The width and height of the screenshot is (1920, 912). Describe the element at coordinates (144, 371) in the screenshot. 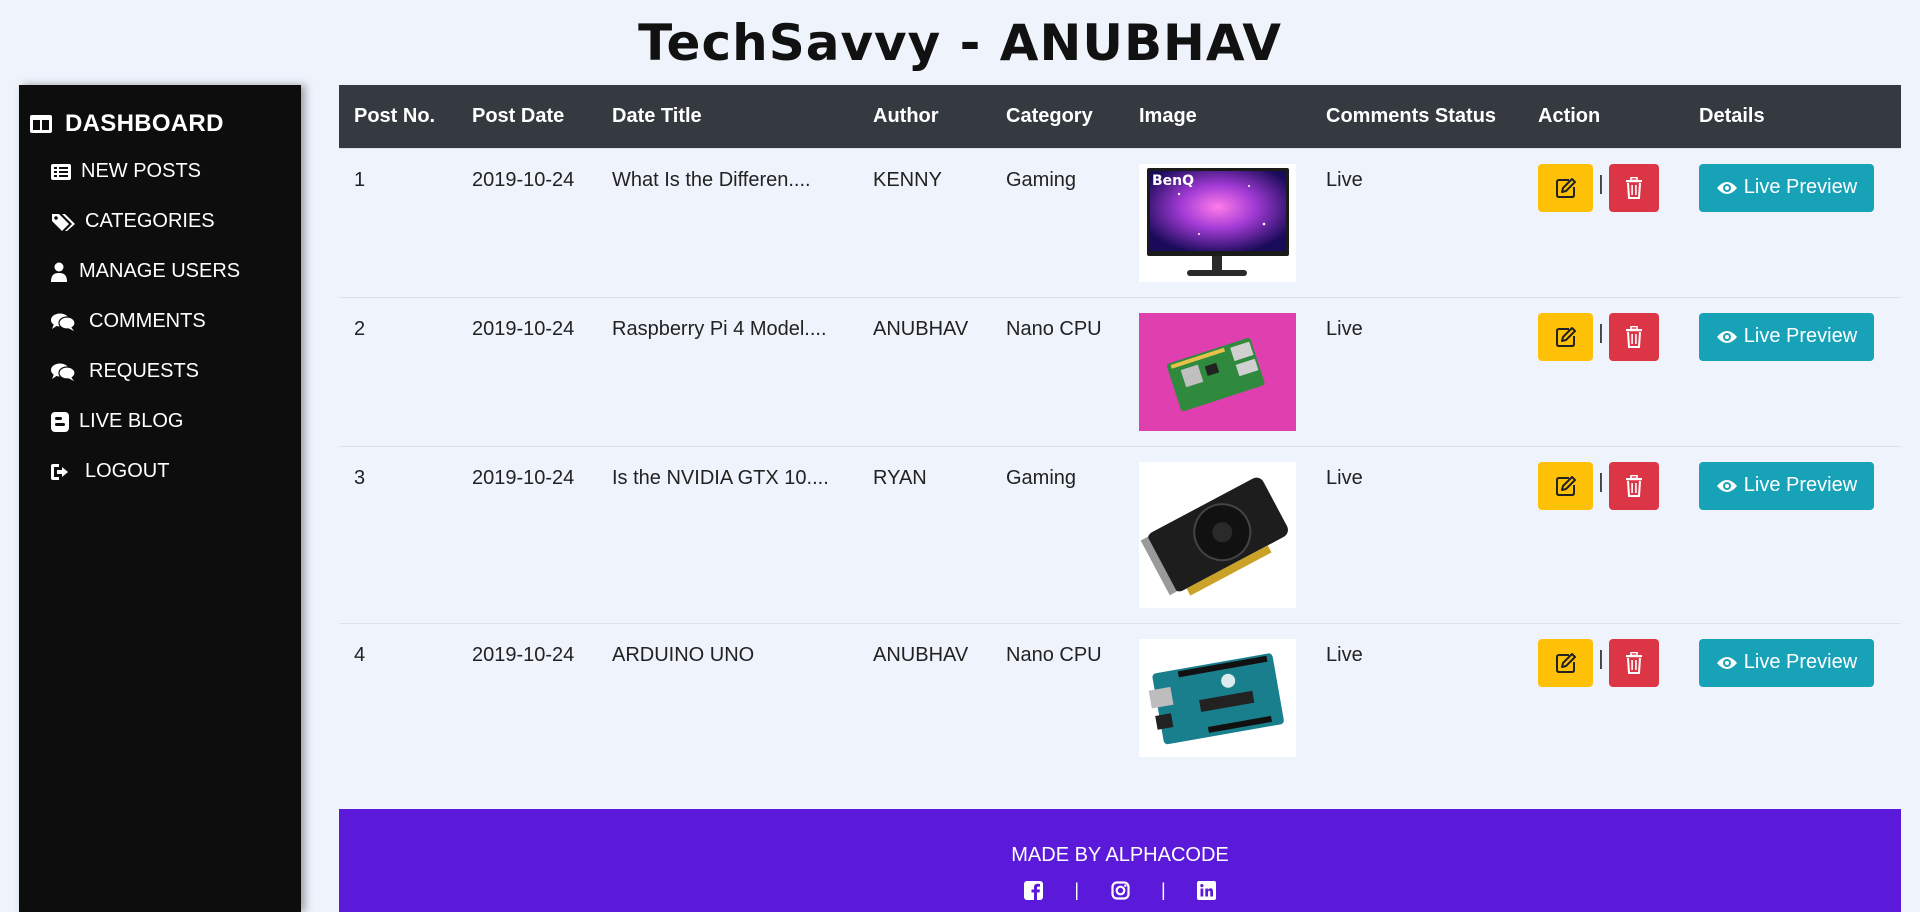

I see `sidebar-item-label: REQUESTS` at that location.